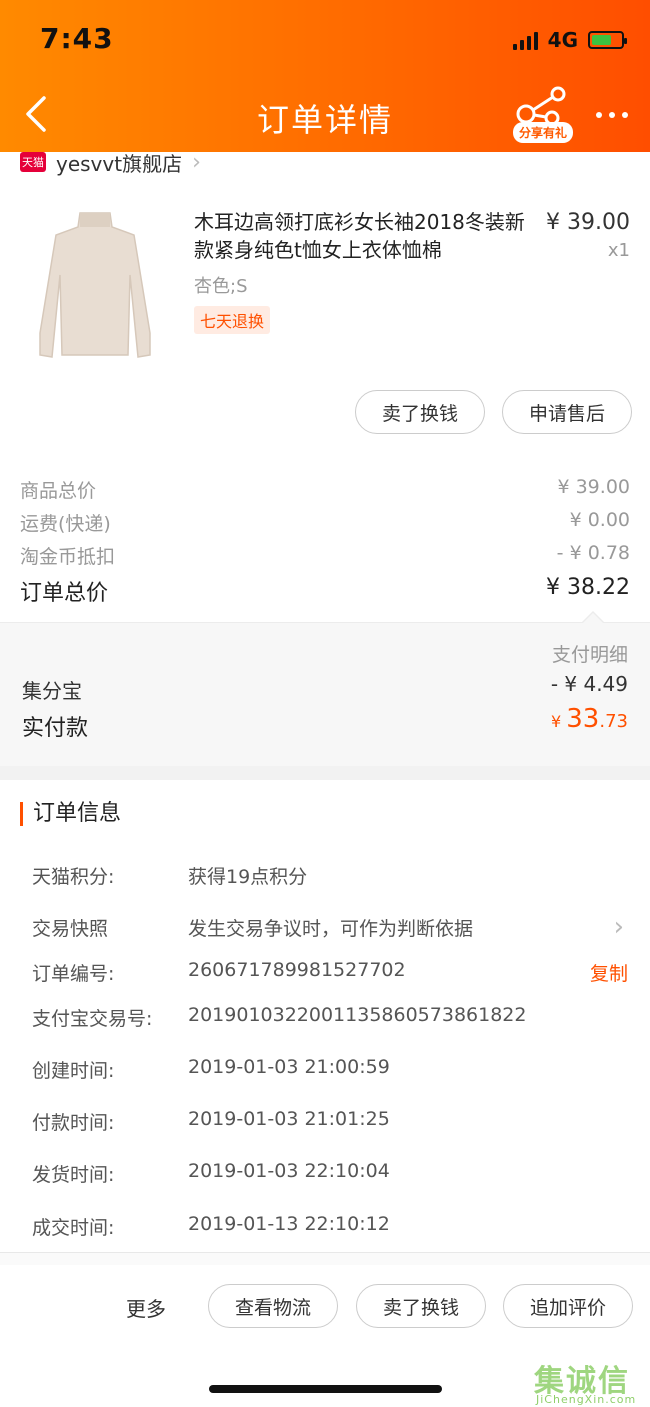  Describe the element at coordinates (70, 814) in the screenshot. I see `order-info-title: 订单信息` at that location.